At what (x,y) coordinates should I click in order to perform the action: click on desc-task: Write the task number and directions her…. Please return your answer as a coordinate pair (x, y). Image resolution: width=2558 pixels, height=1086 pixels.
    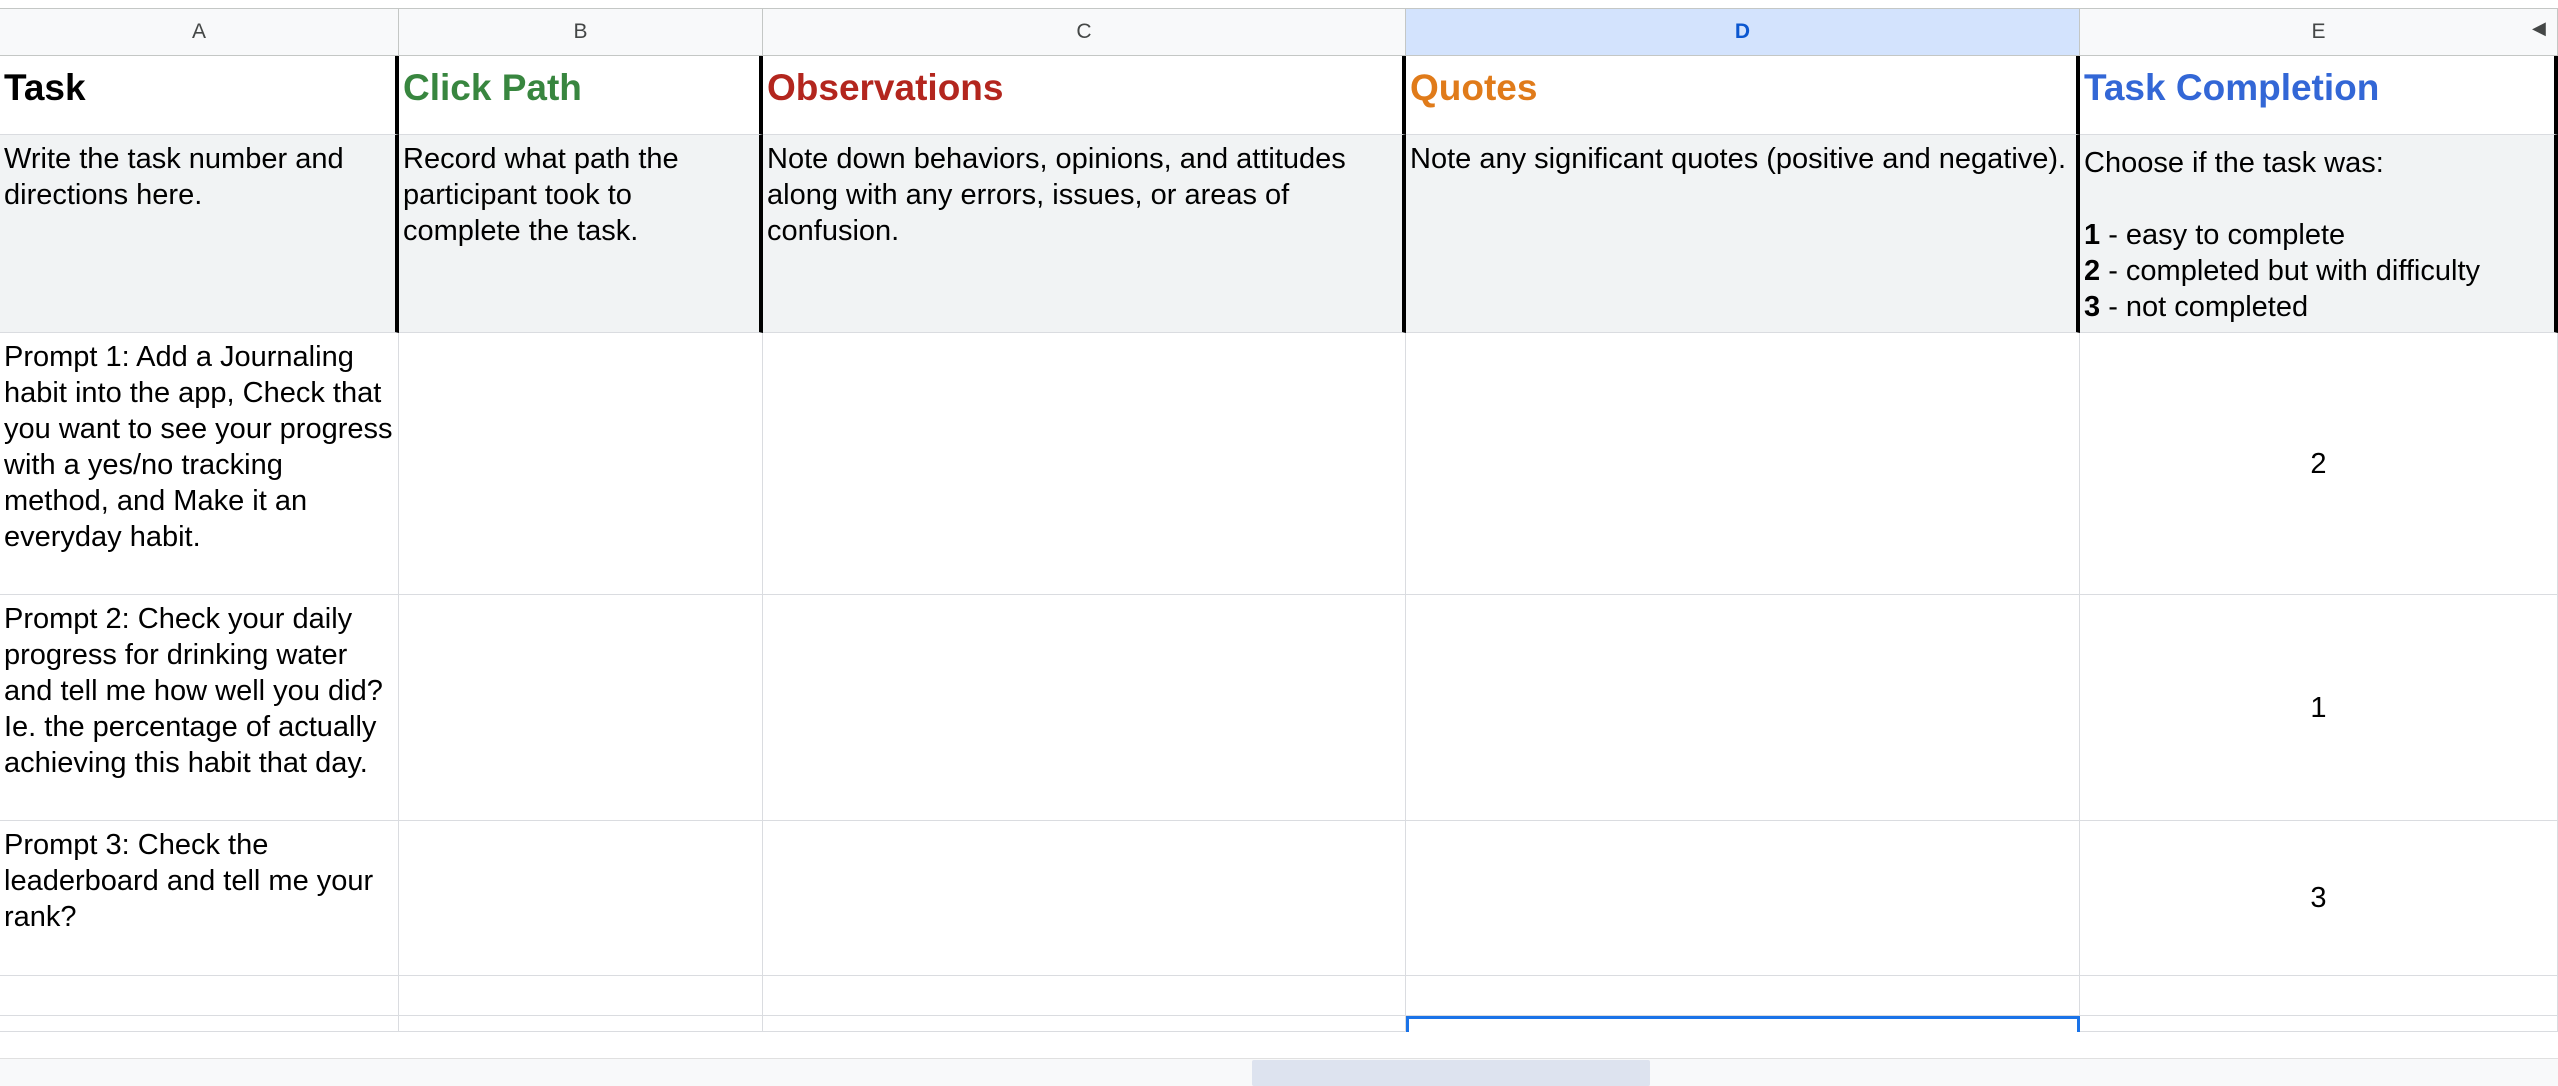
    Looking at the image, I should click on (199, 234).